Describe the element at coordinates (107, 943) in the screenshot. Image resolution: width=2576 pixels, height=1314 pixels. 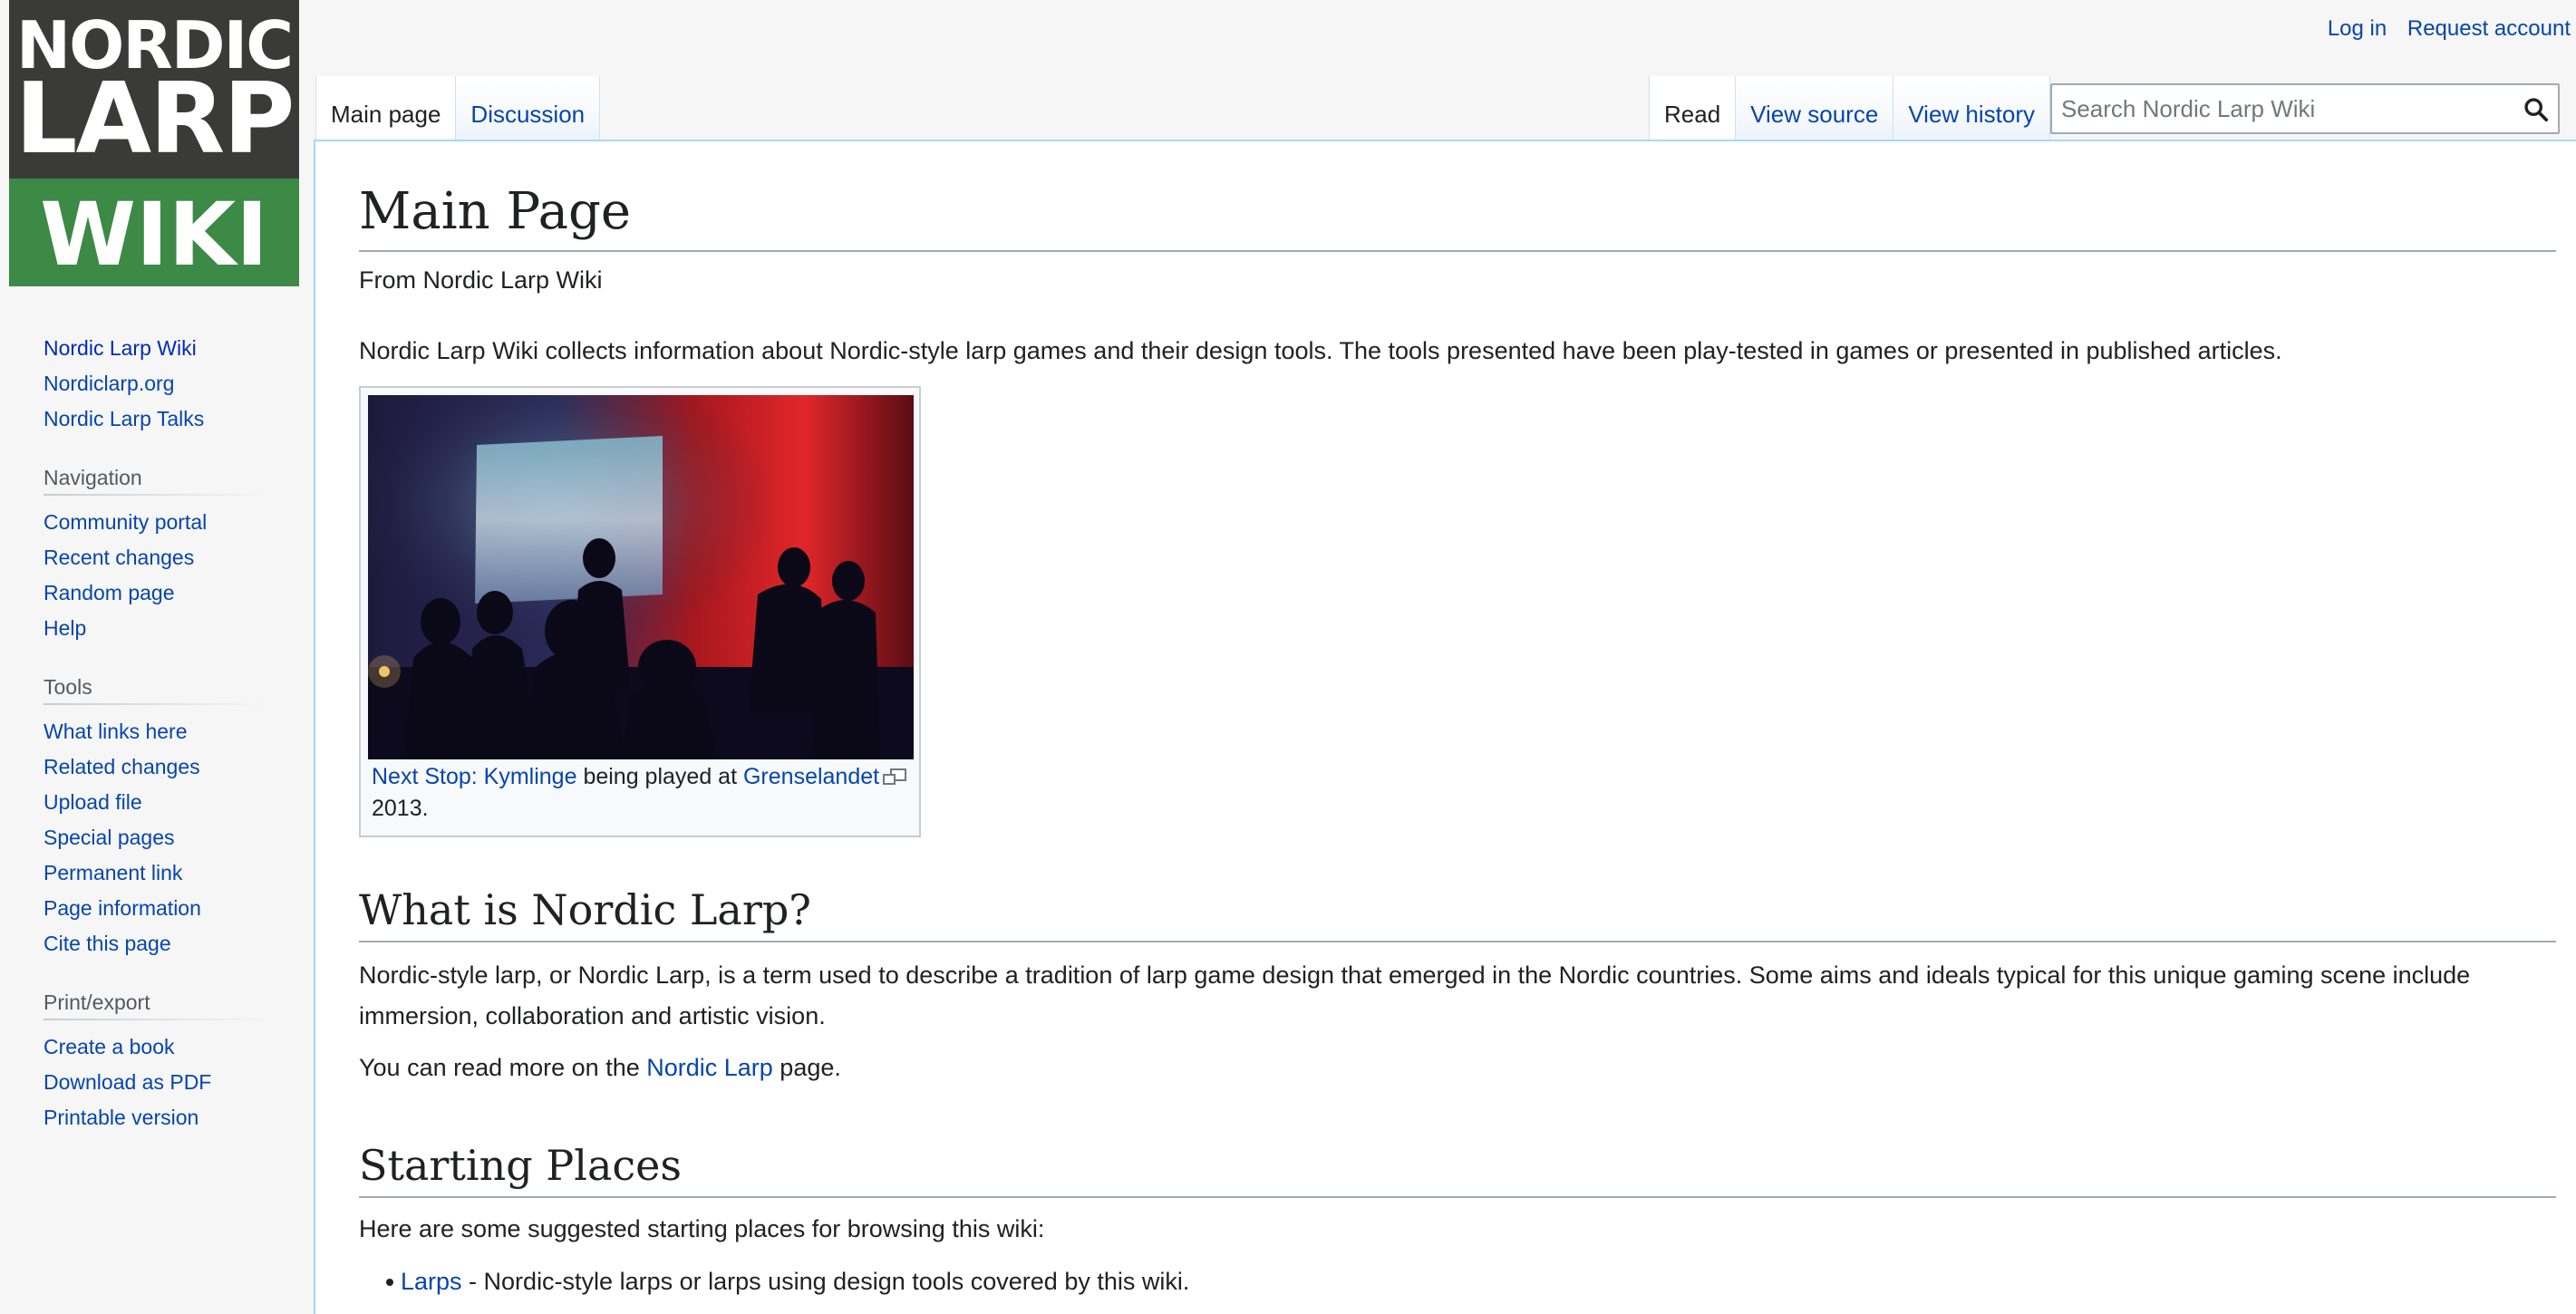
I see `sidebar-item-cite-this-page: Cite this page` at that location.